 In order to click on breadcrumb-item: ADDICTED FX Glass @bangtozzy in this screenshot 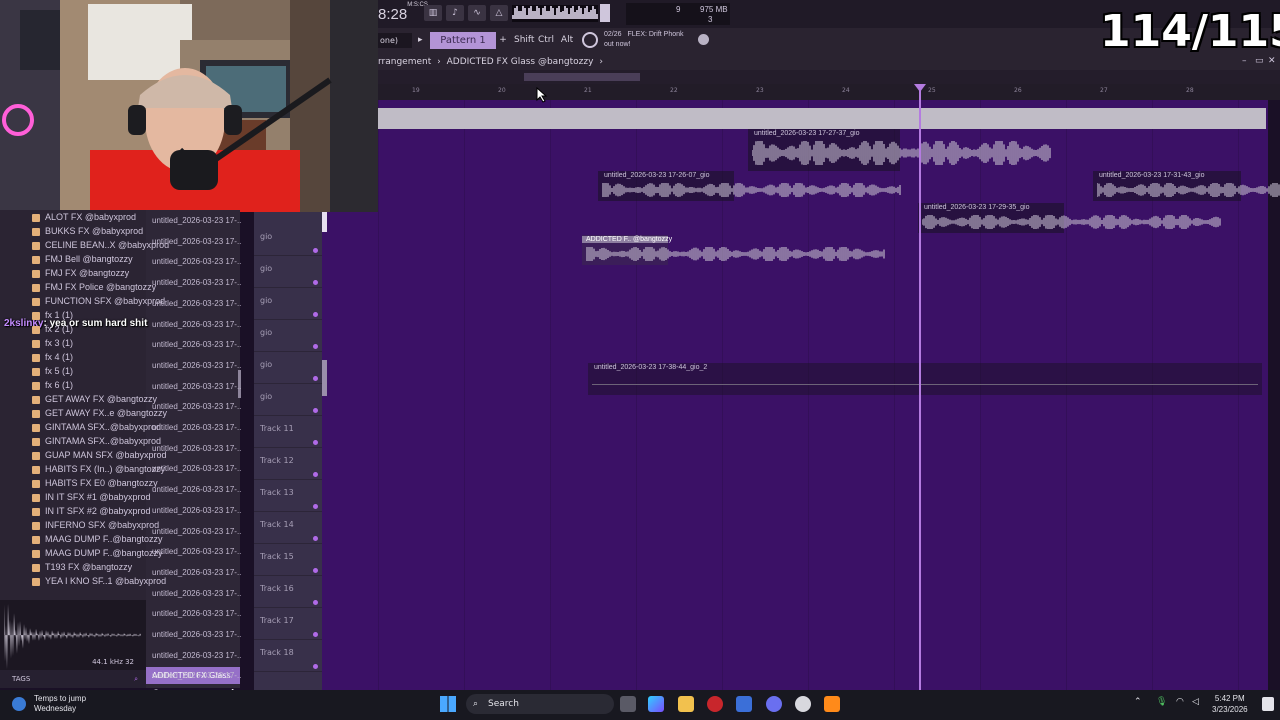, I will do `click(520, 62)`.